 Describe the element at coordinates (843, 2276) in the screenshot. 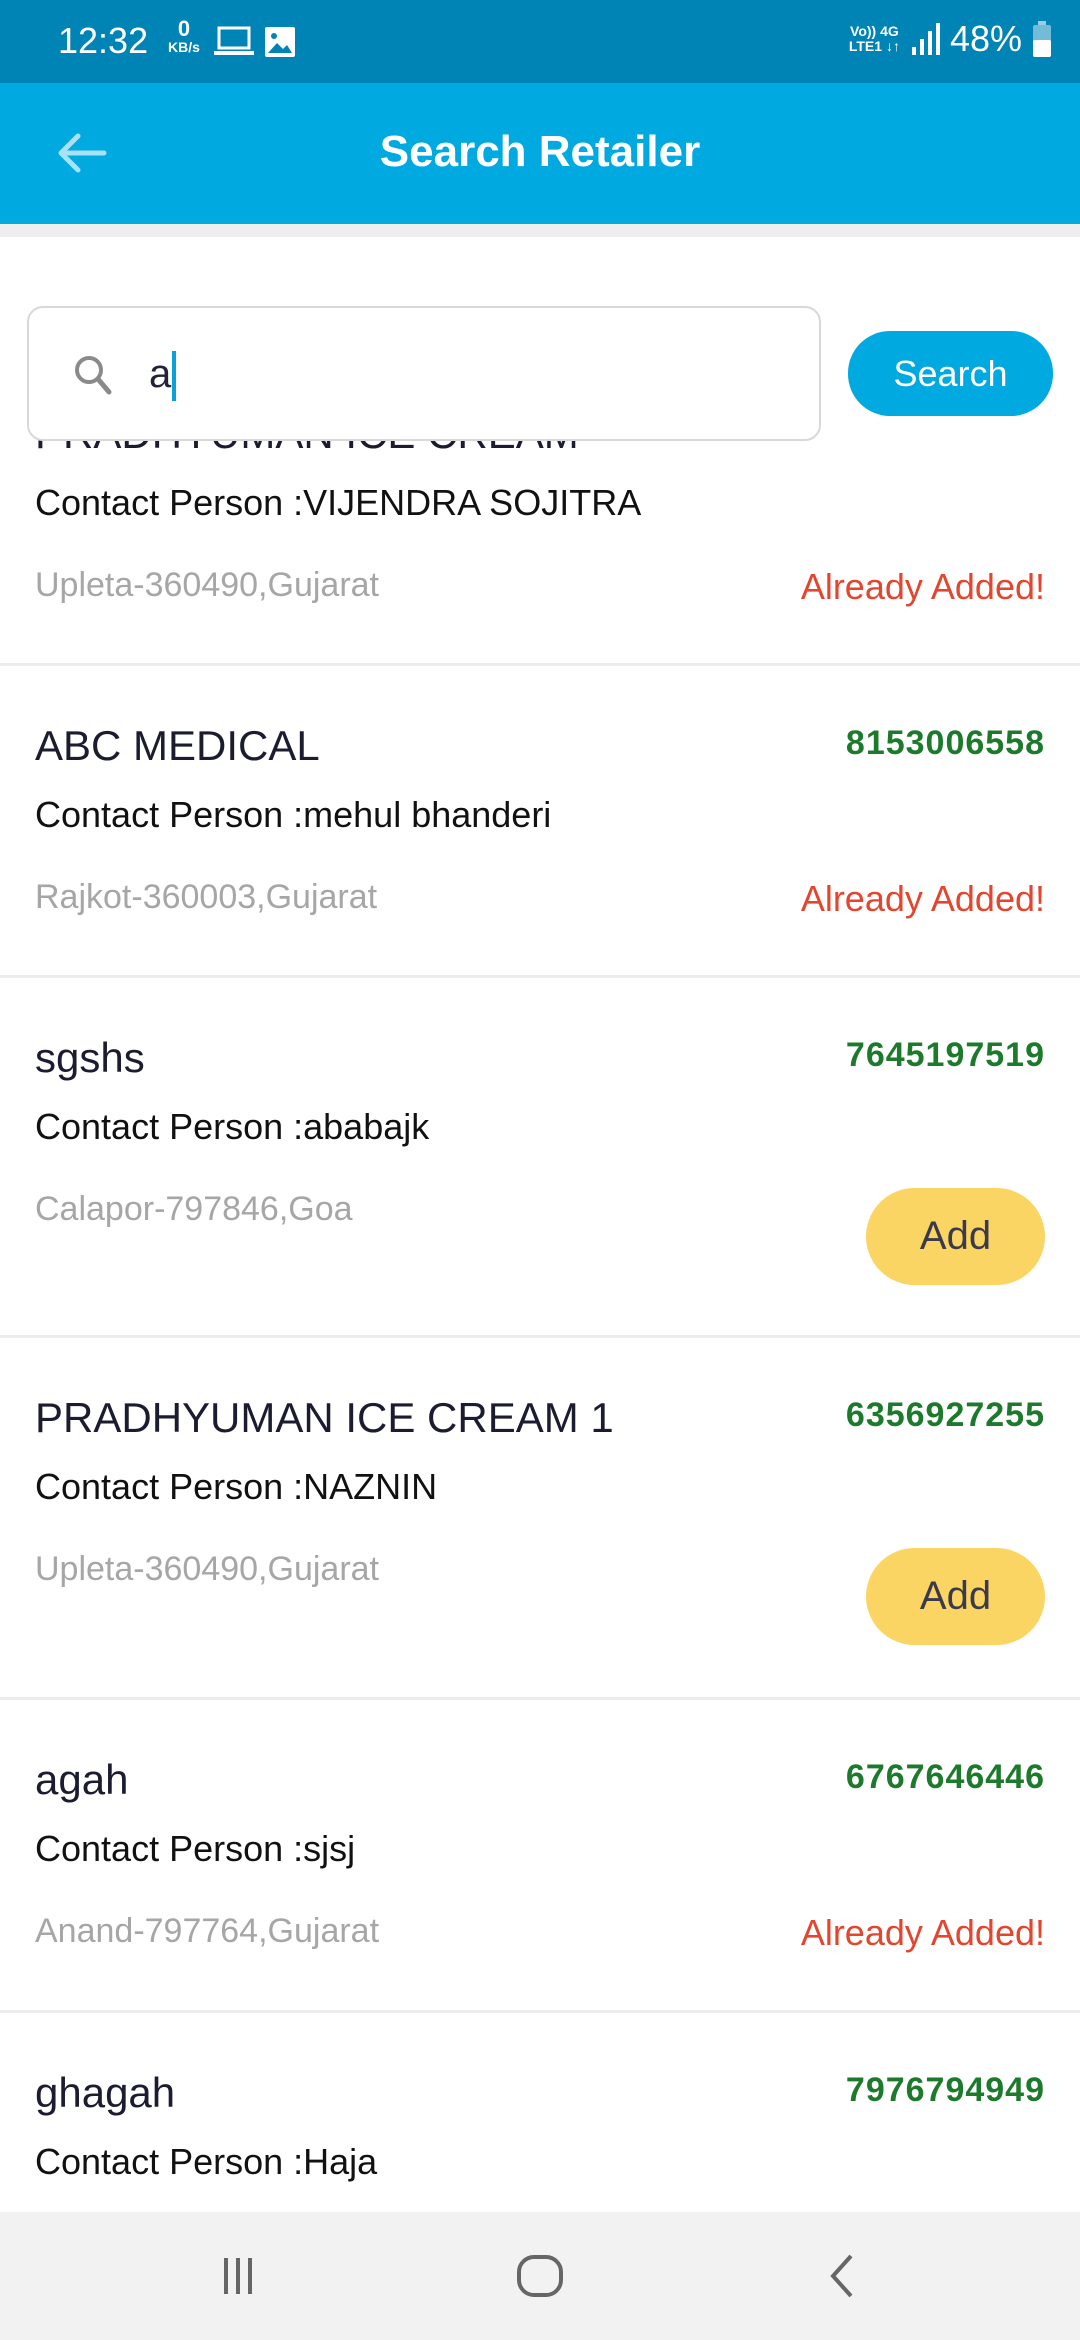

I see `system-back-icon` at that location.